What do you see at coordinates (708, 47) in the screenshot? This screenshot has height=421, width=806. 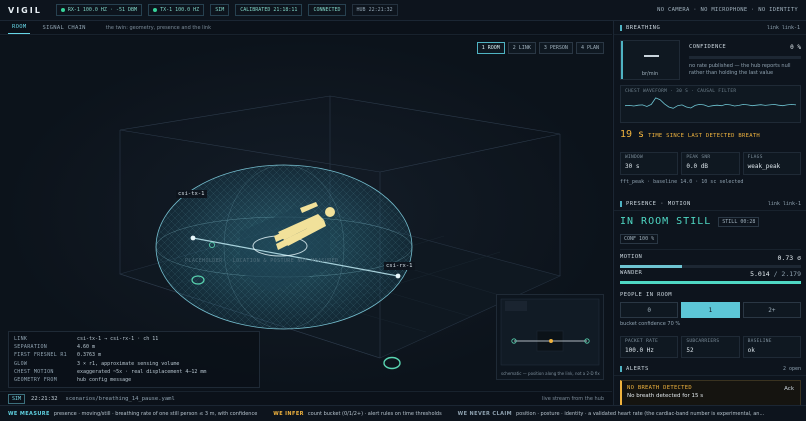 I see `confidence-label: CONFIDENCE` at bounding box center [708, 47].